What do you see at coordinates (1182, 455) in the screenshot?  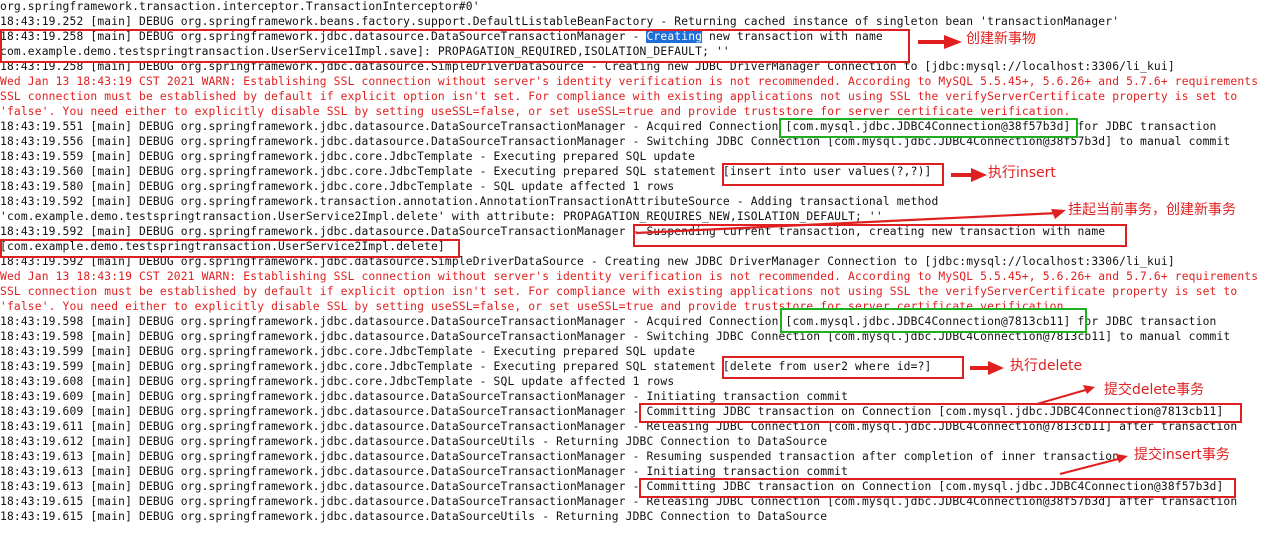 I see `commit-insert-annotation: 提交insert事务` at bounding box center [1182, 455].